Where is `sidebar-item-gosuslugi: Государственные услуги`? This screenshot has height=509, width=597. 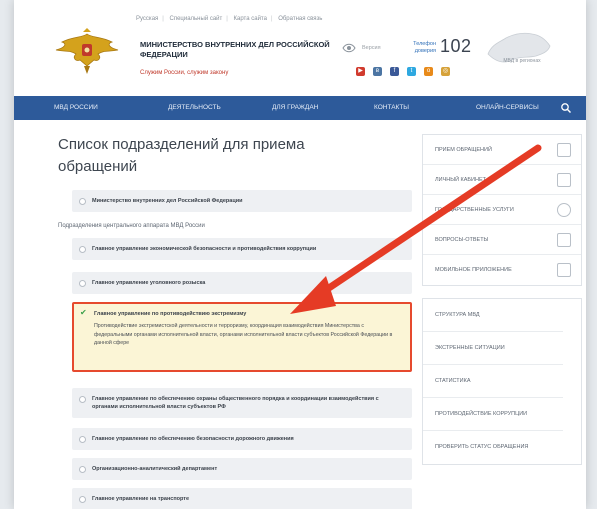
sidebar-item-gosuslugi: Государственные услуги is located at coordinates (502, 210).